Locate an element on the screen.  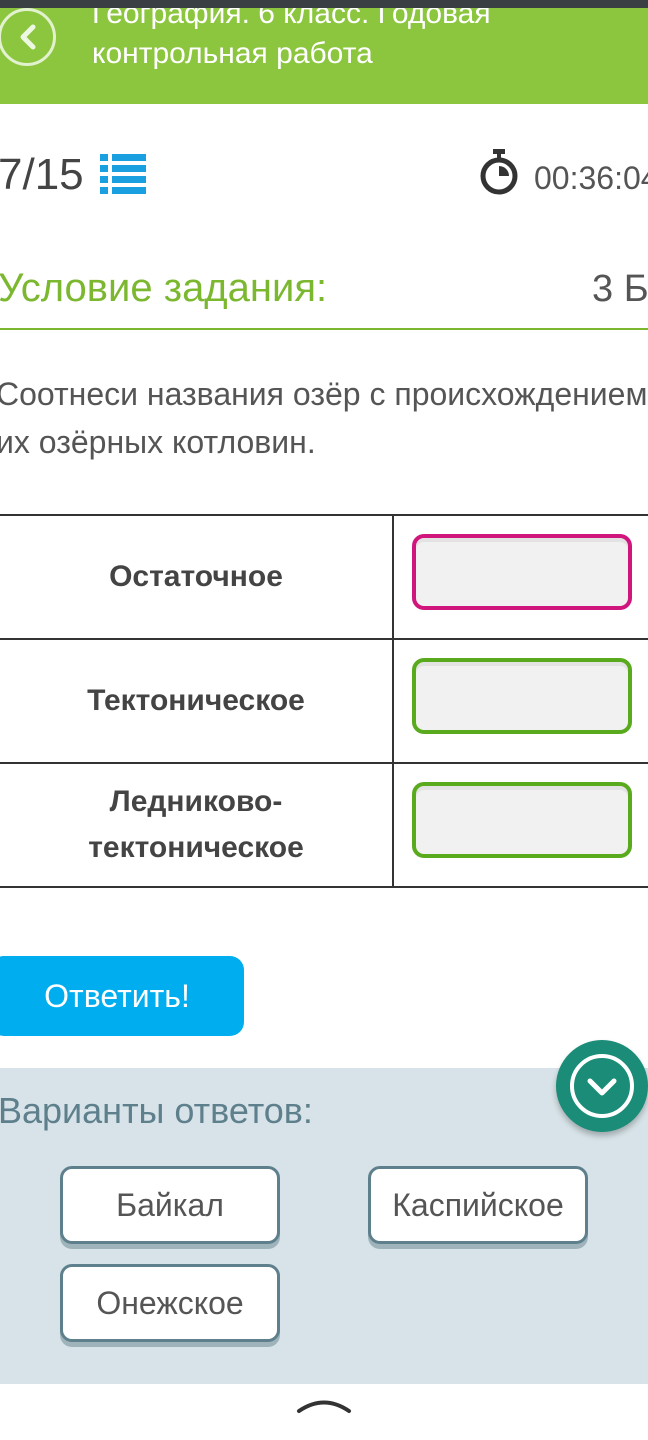
answer-options-title: Варианты ответов: is located at coordinates (156, 1110).